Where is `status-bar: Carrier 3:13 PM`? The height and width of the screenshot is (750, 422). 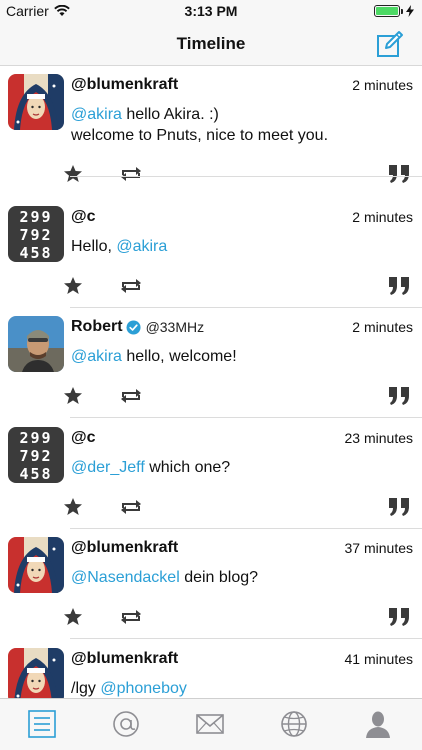
status-bar: Carrier 3:13 PM is located at coordinates (211, 11).